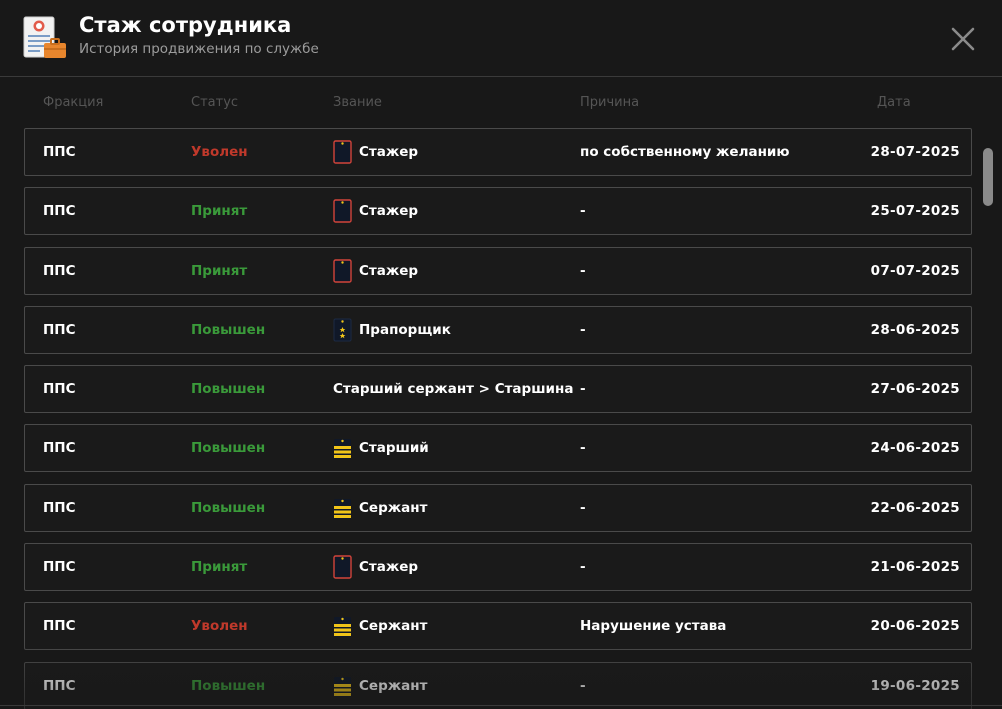 This screenshot has height=709, width=1002. Describe the element at coordinates (199, 49) in the screenshot. I see `window-subtitle: История продвижения по службе` at that location.